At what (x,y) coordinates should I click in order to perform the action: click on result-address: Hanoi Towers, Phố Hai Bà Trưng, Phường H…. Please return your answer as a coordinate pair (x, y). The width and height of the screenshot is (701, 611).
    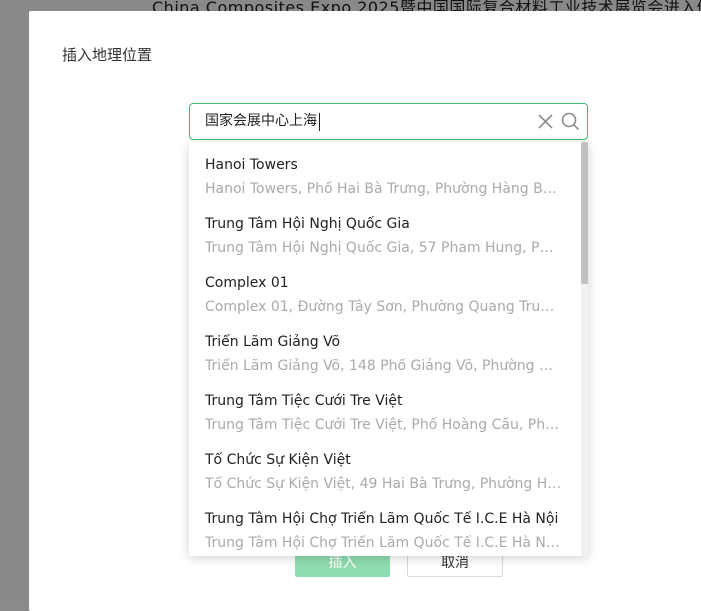
    Looking at the image, I should click on (383, 189).